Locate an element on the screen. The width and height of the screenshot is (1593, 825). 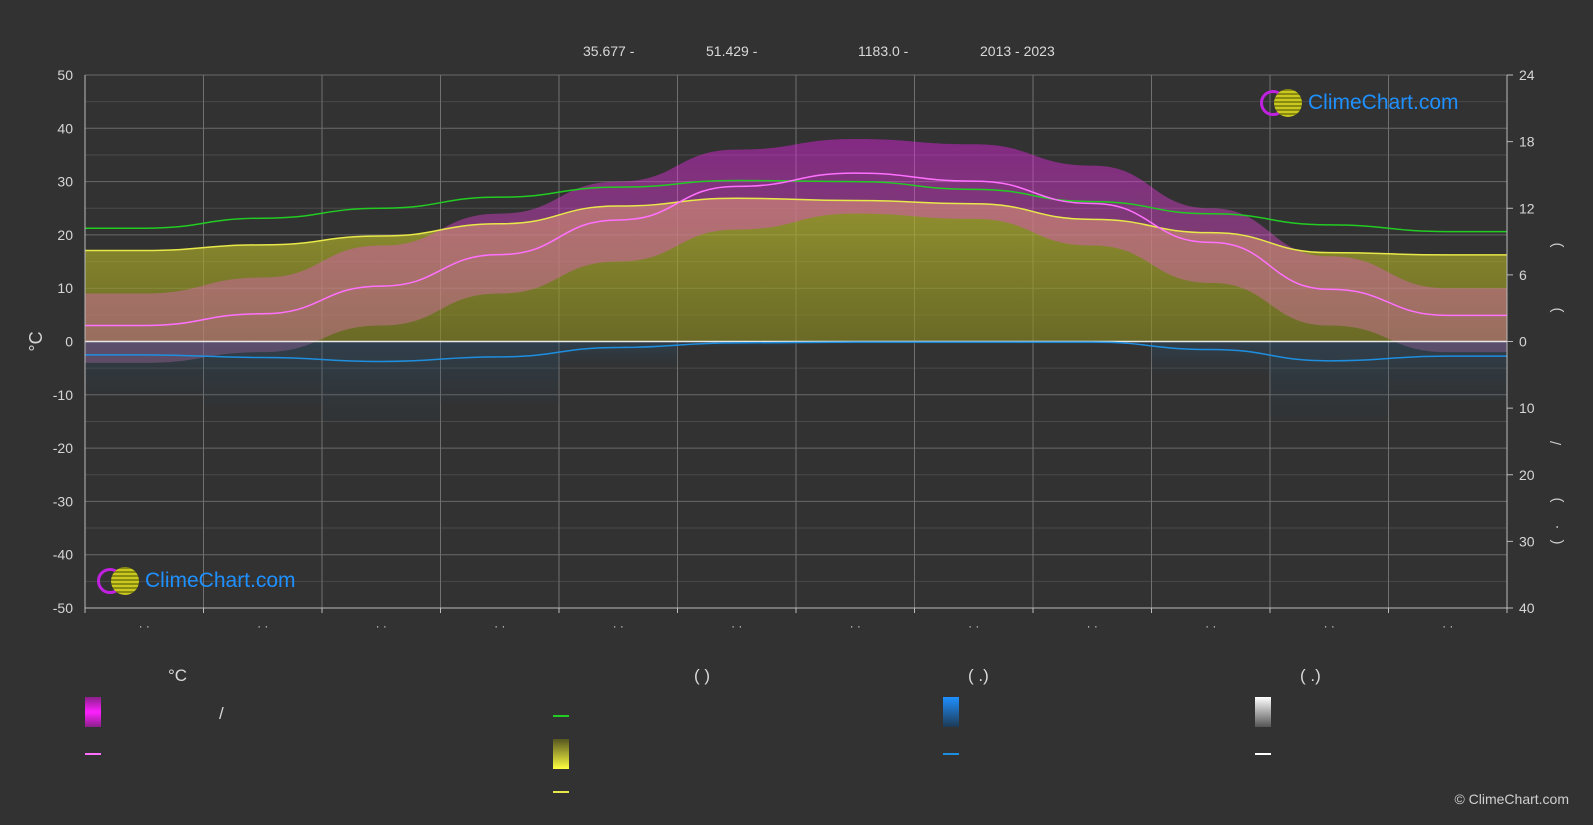
legend-snow-swatch is located at coordinates (1263, 712).